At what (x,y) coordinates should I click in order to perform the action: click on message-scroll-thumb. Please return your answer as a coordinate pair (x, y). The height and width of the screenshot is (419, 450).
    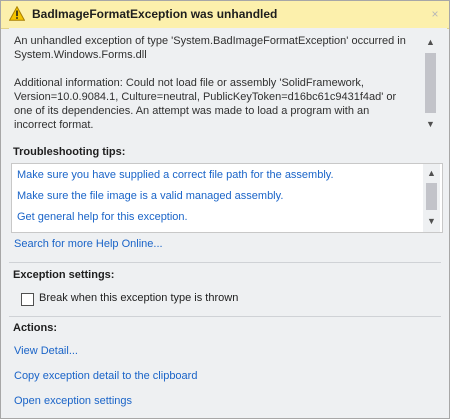
    Looking at the image, I should click on (430, 83).